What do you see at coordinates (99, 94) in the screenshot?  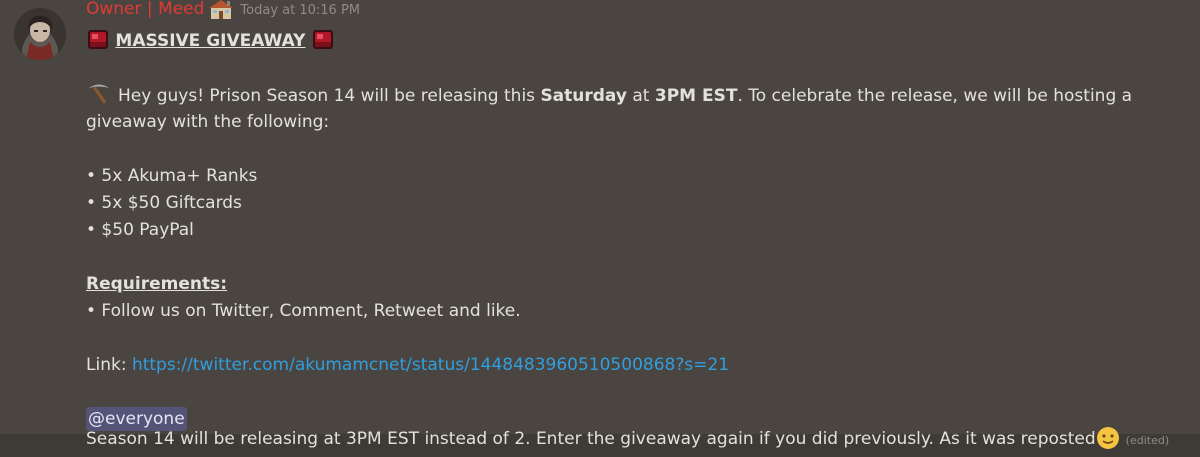 I see `pick-icon` at bounding box center [99, 94].